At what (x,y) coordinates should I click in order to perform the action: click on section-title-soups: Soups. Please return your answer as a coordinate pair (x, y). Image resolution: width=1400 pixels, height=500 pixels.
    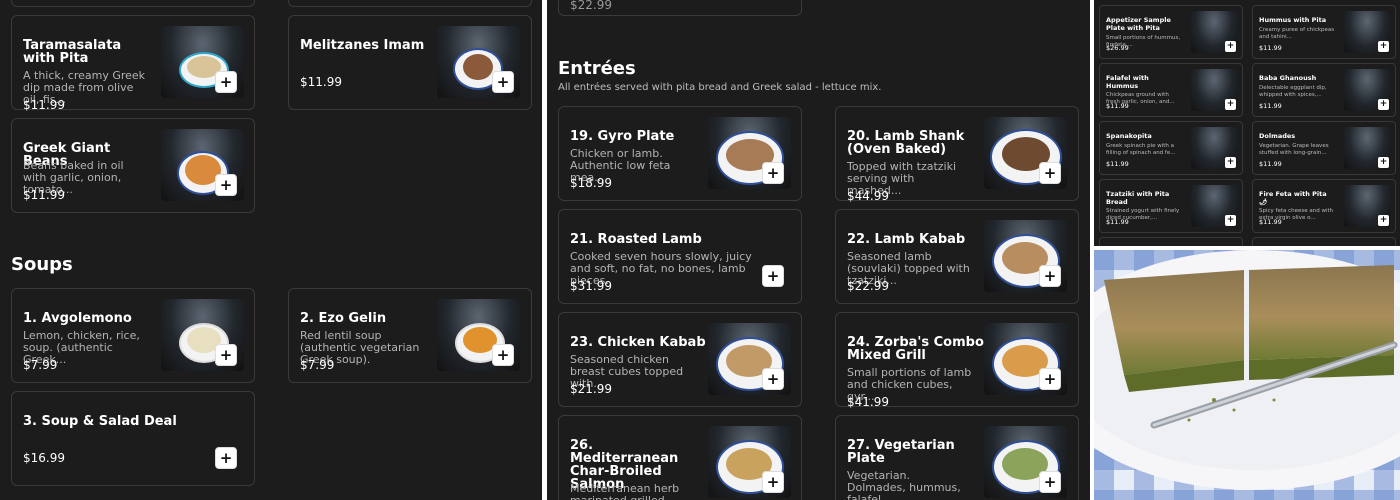
    Looking at the image, I should click on (42, 264).